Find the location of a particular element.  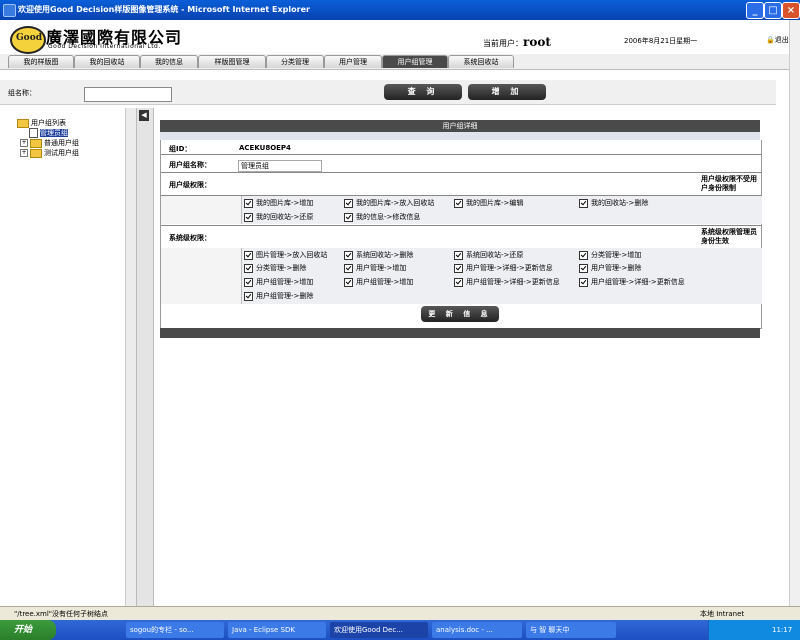

tree-root-label: 用户组列表 is located at coordinates (48, 123).